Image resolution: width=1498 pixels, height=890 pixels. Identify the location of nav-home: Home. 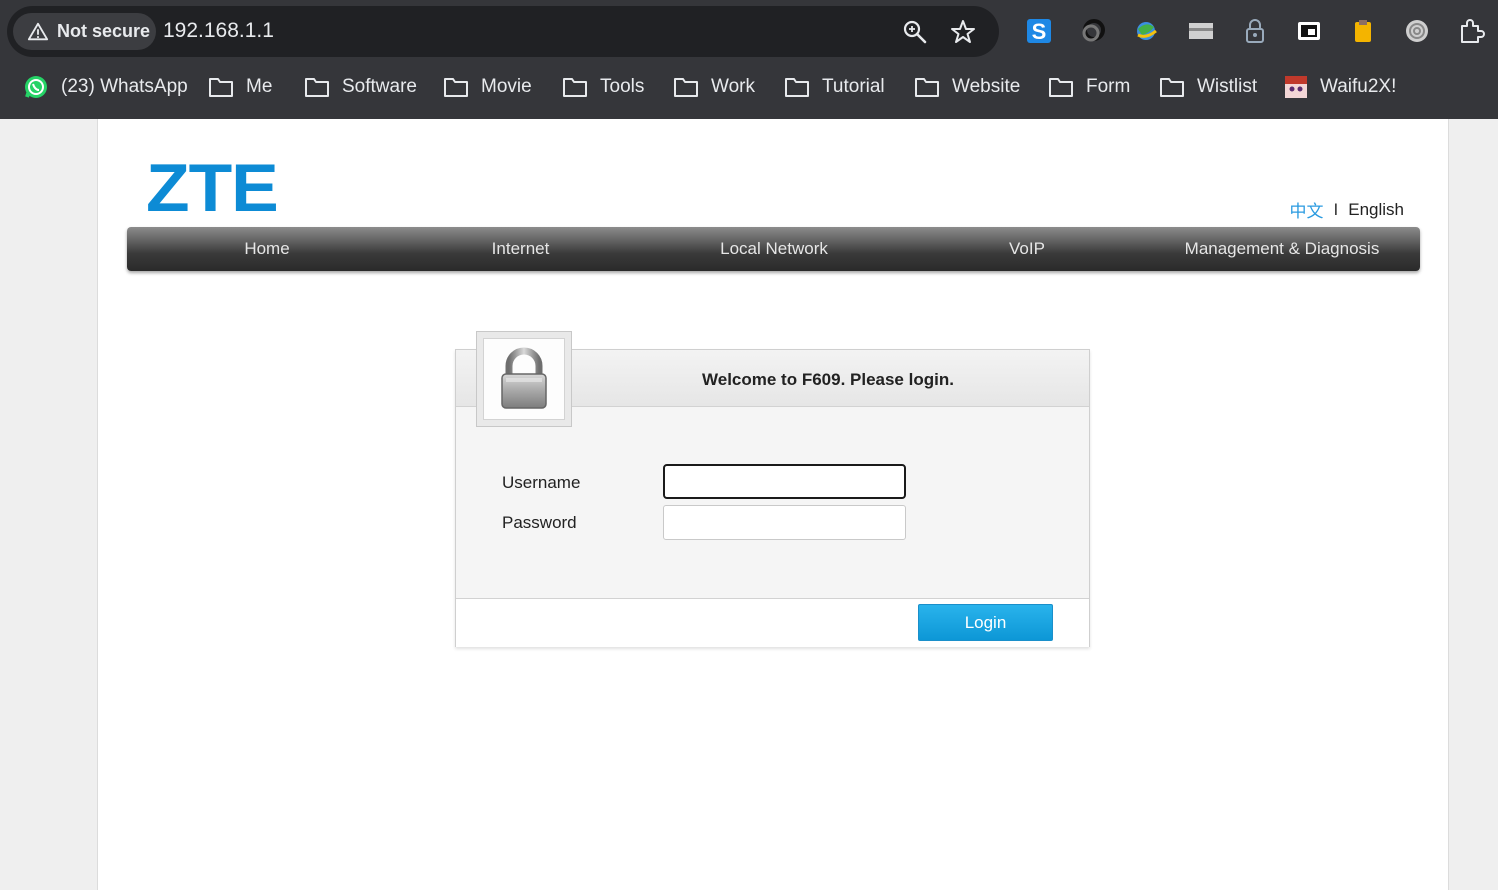
(267, 249).